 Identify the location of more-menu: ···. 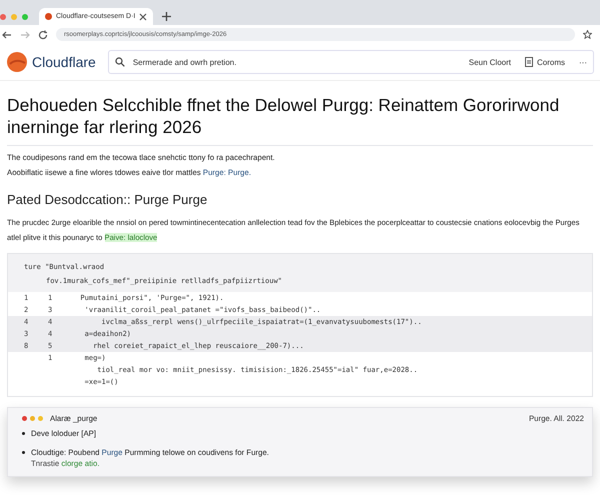
(583, 62).